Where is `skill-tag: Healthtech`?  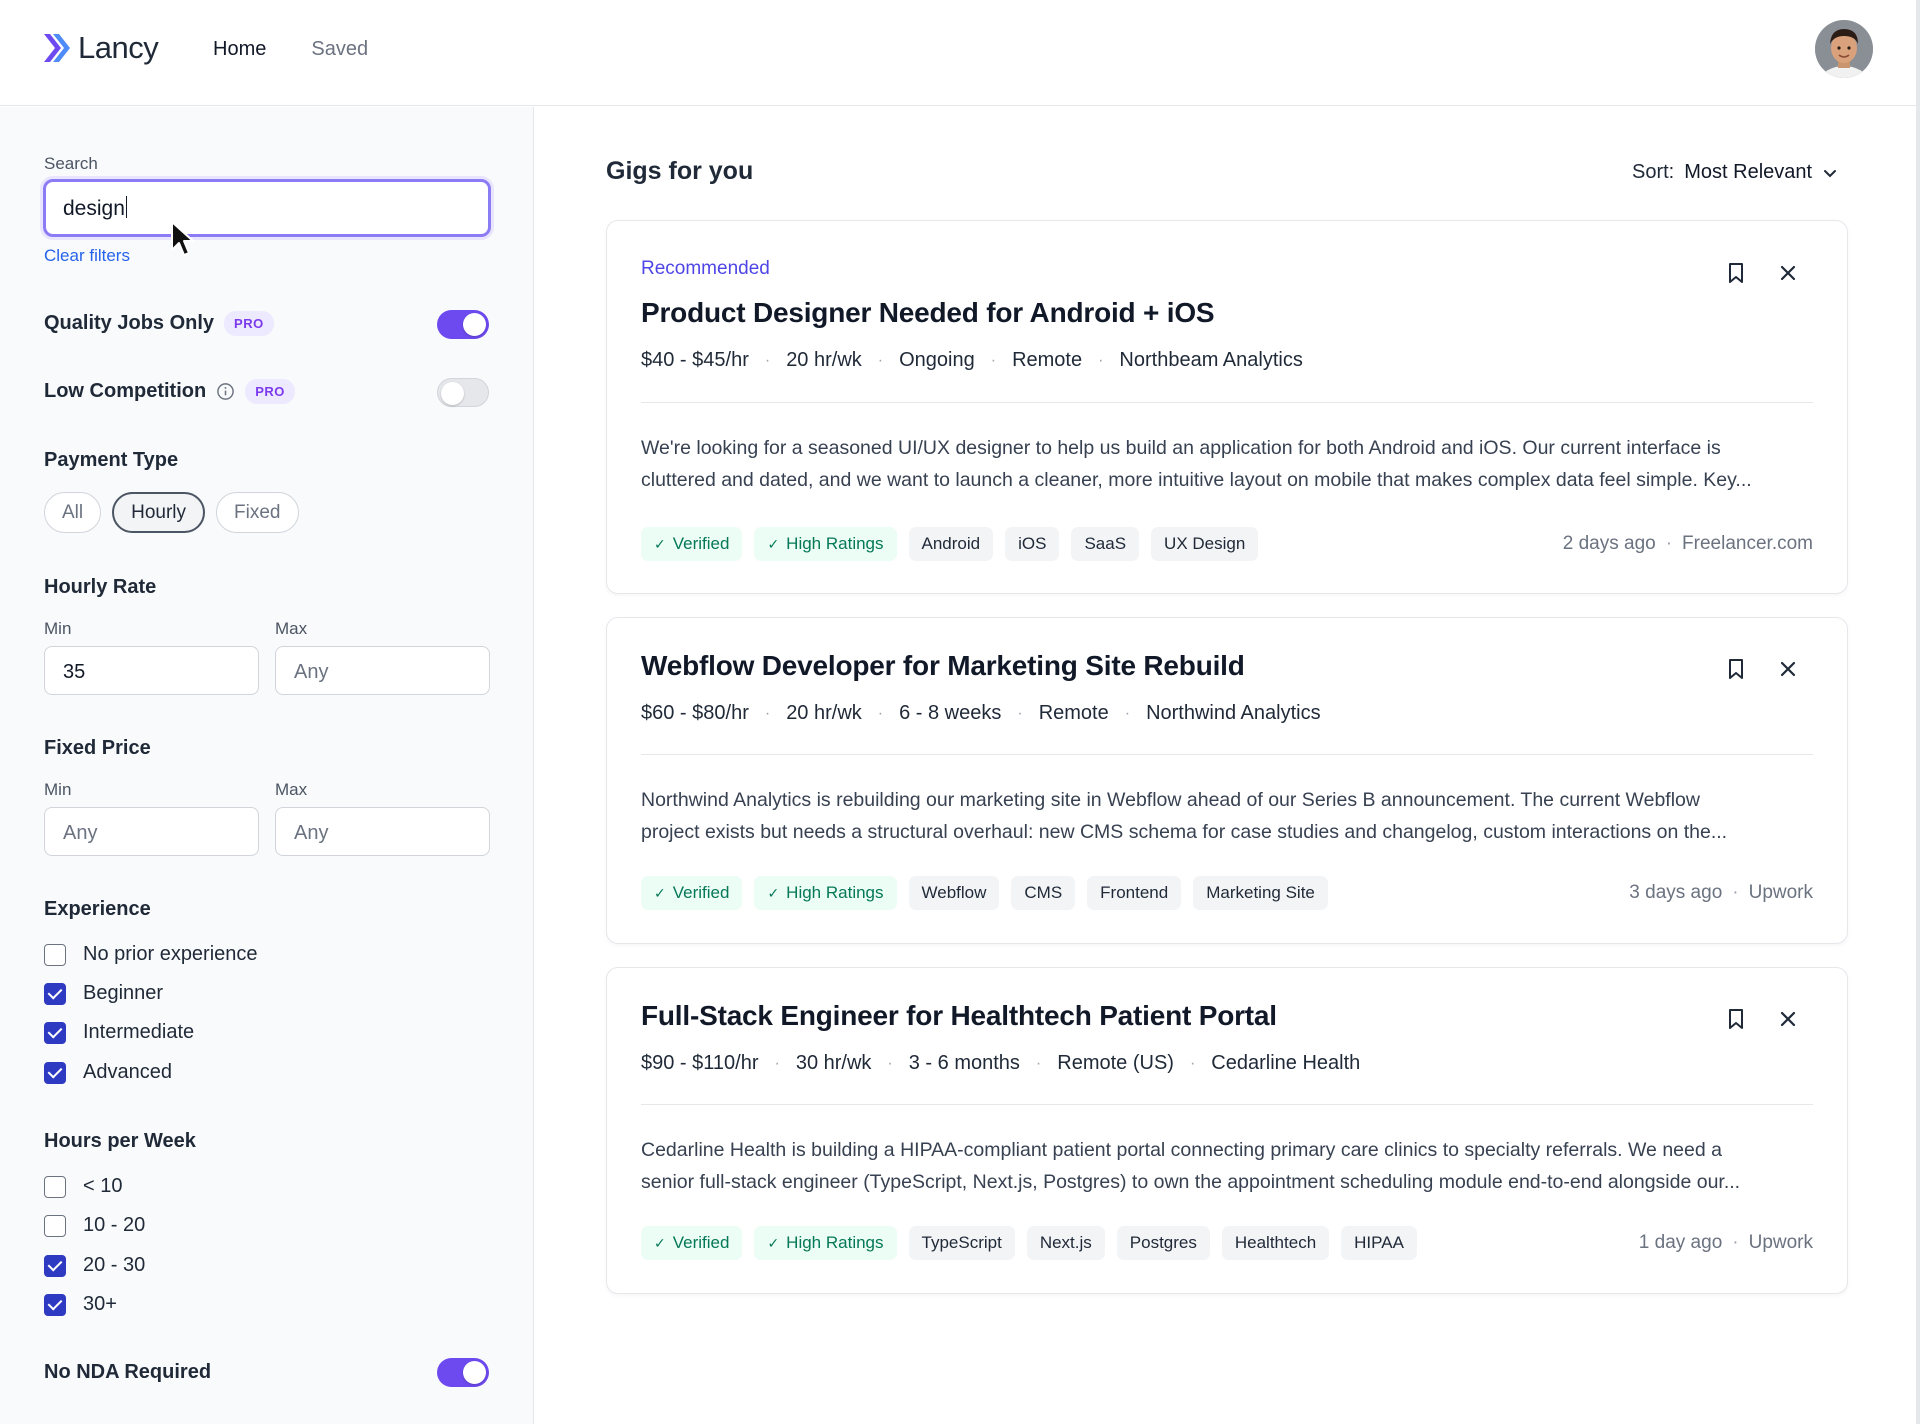
skill-tag: Healthtech is located at coordinates (1275, 1243).